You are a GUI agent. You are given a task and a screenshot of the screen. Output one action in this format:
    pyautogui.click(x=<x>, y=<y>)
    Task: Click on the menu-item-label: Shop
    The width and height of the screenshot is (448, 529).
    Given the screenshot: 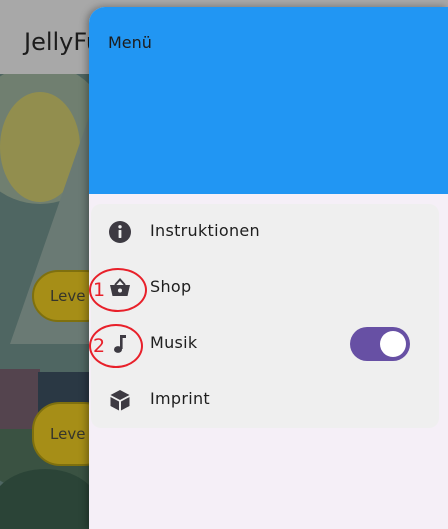 What is the action you would take?
    pyautogui.click(x=171, y=286)
    